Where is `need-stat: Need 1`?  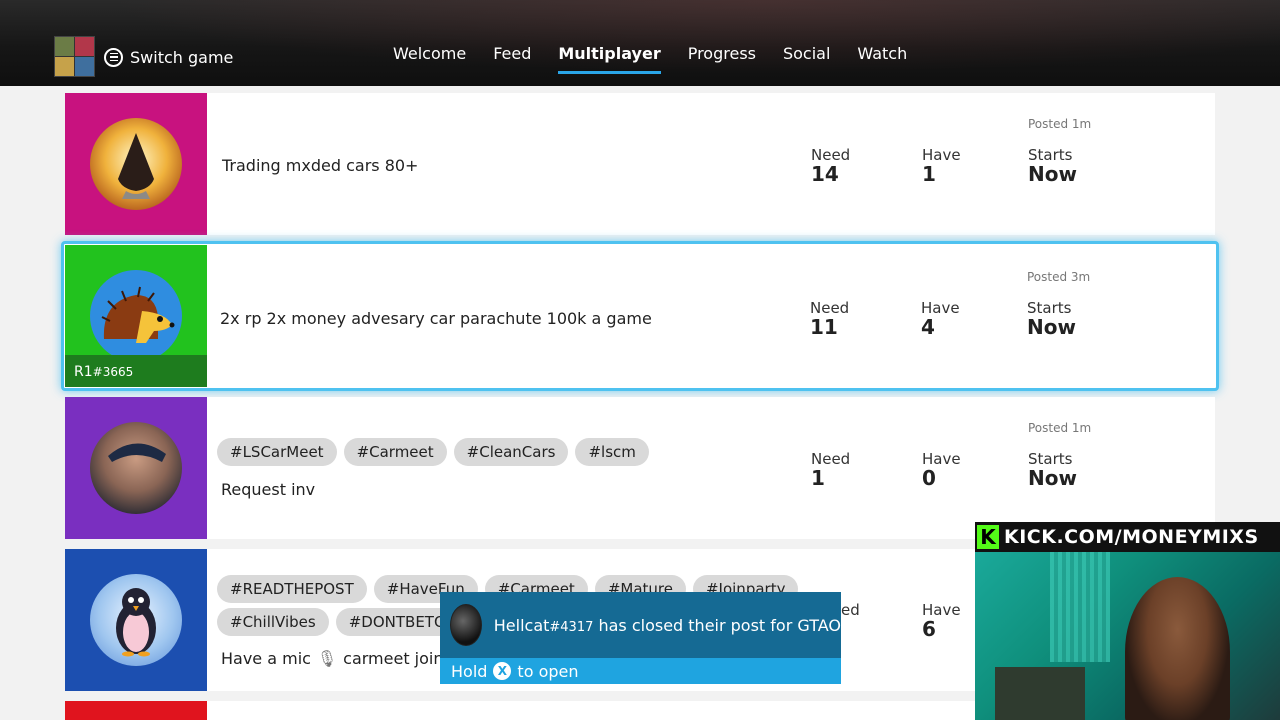 need-stat: Need 1 is located at coordinates (830, 469).